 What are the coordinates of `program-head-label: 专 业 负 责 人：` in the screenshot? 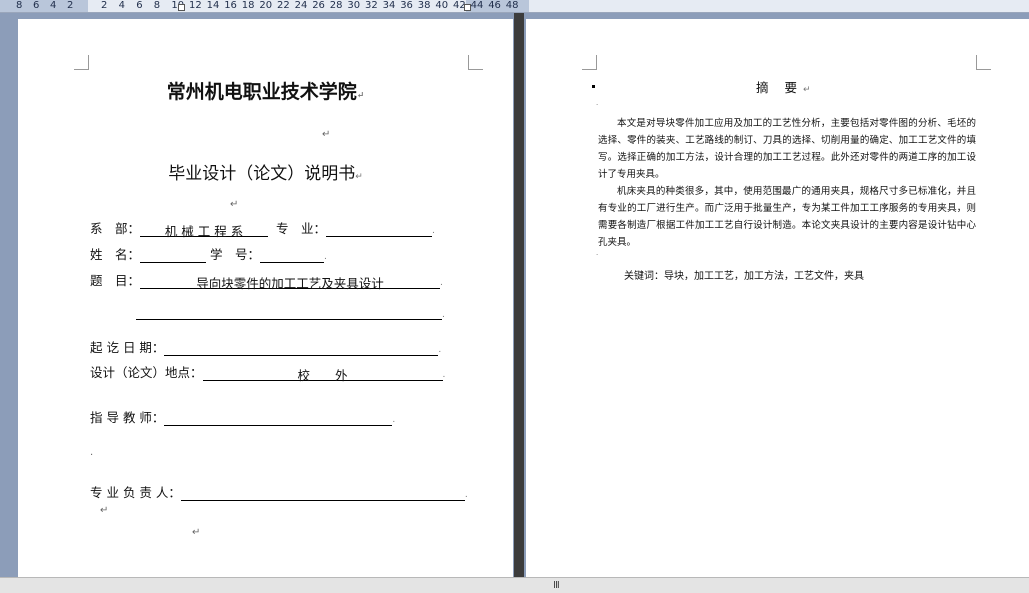 It's located at (135, 492).